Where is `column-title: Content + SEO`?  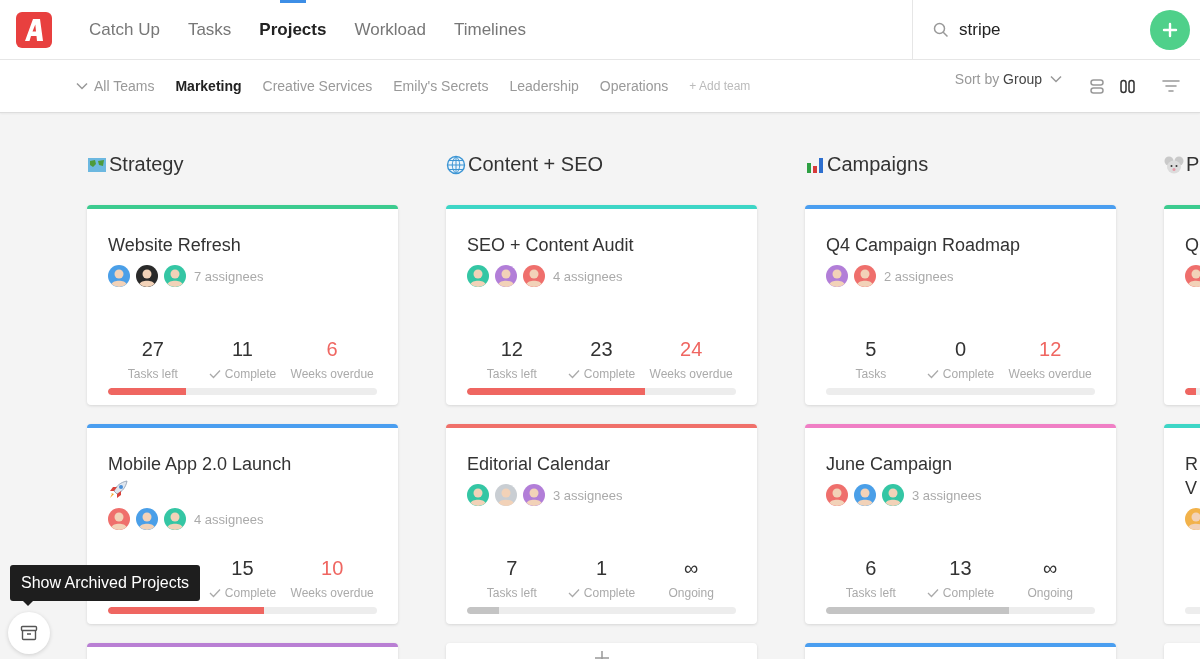
column-title: Content + SEO is located at coordinates (536, 164).